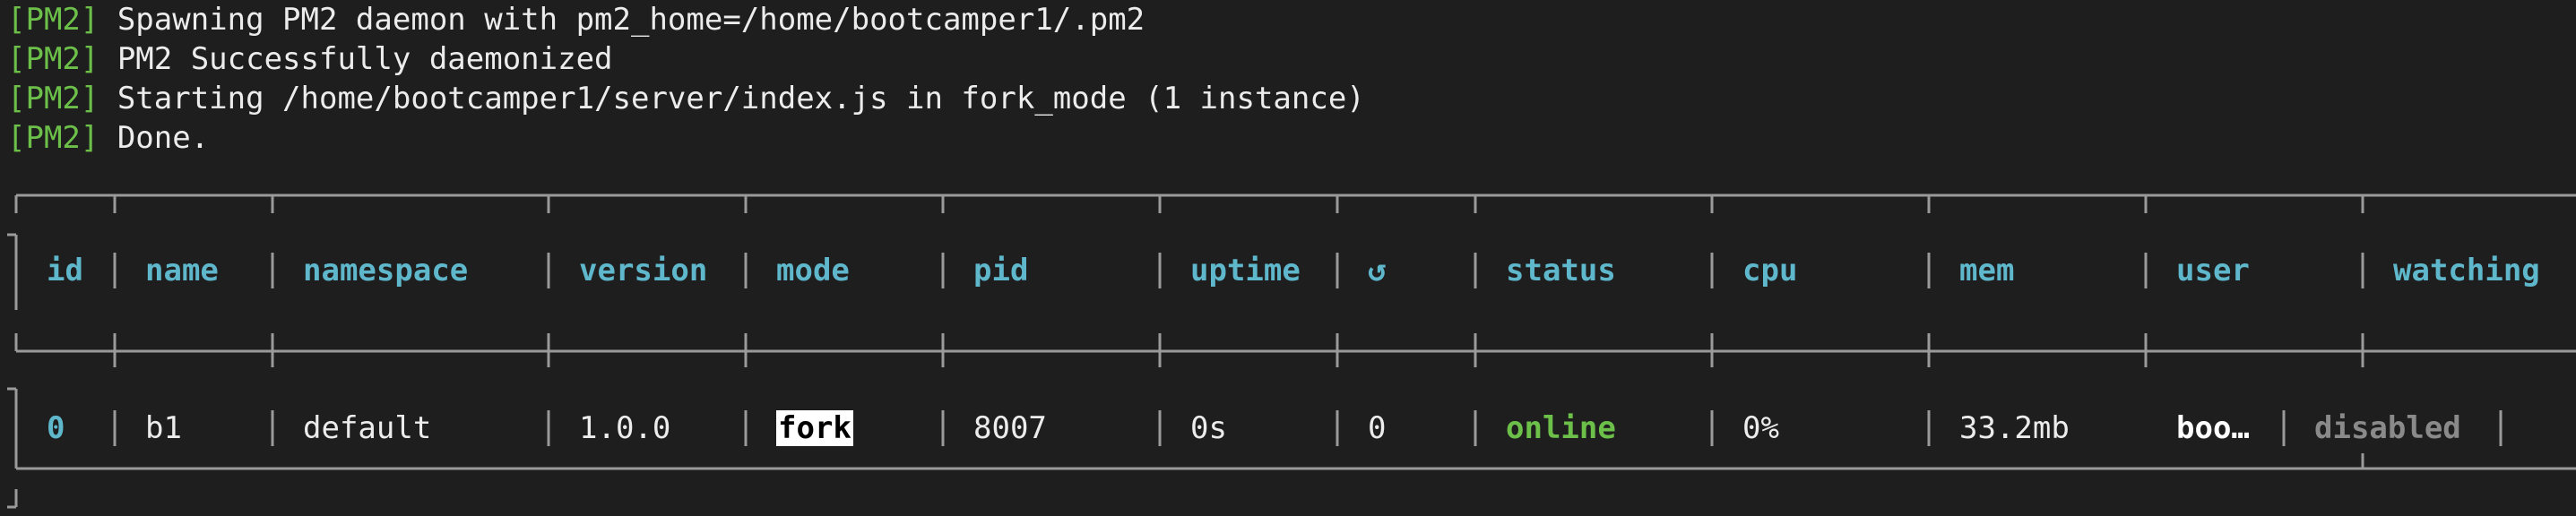 This screenshot has height=516, width=2576. I want to click on row-mode: fork, so click(814, 428).